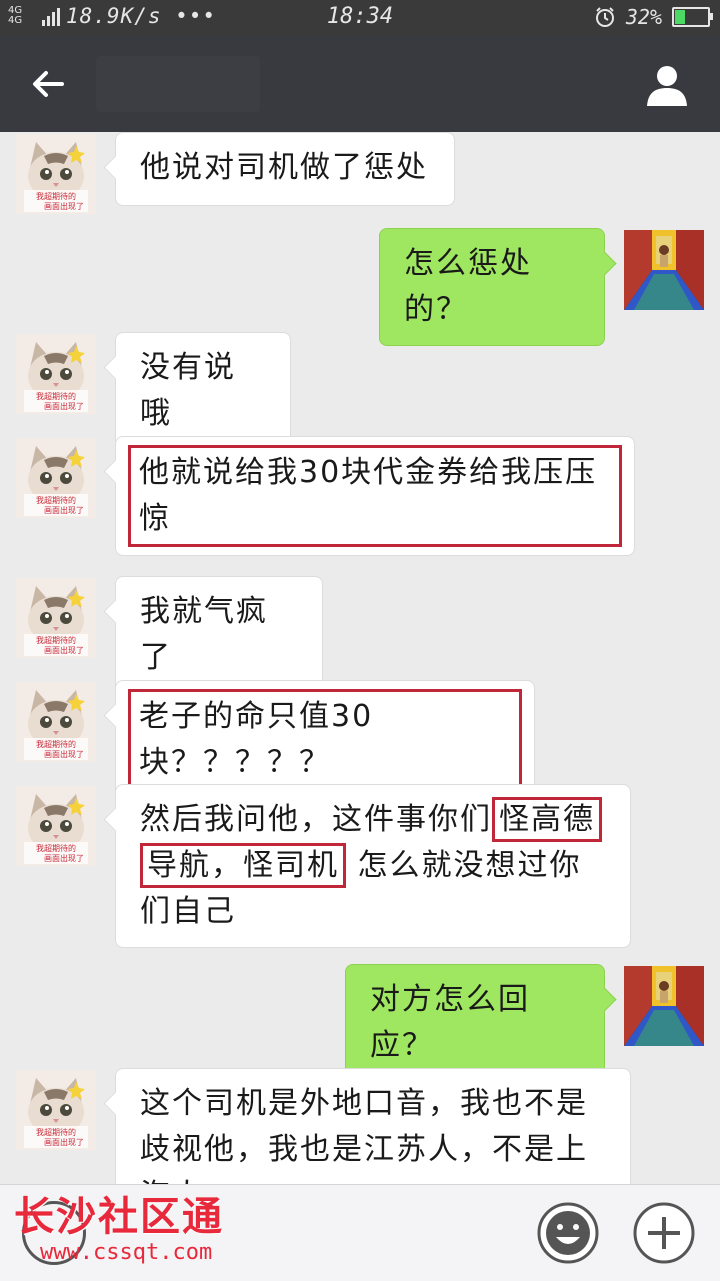 The image size is (720, 1281). I want to click on received-message: 然后我问他，这件事你们 怪高德导航，怪司机 怎么就没想过你们自己, so click(373, 866).